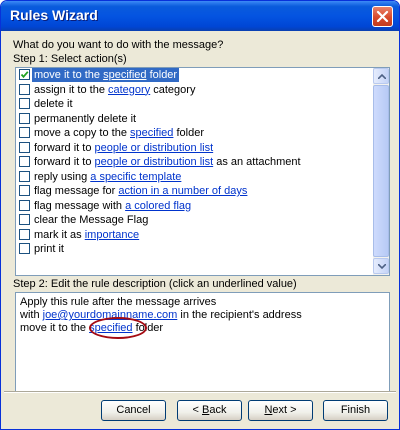 This screenshot has height=430, width=400. I want to click on annotation-circle, so click(118, 328).